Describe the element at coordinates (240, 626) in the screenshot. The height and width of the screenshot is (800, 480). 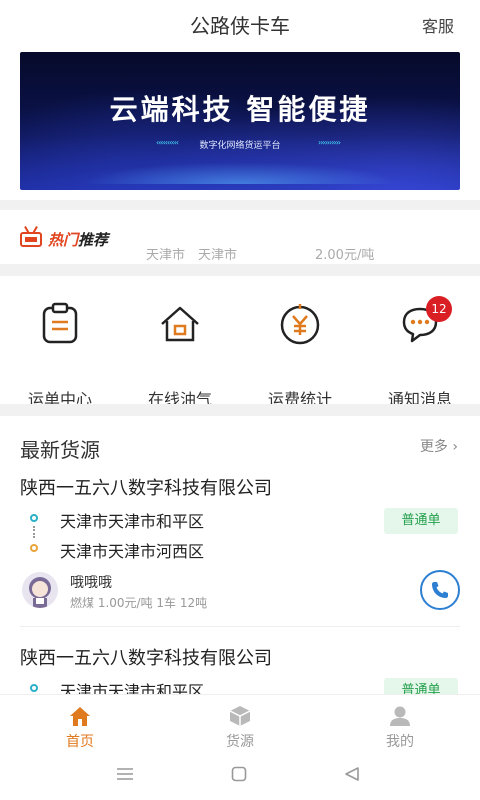
I see `card-divider` at that location.